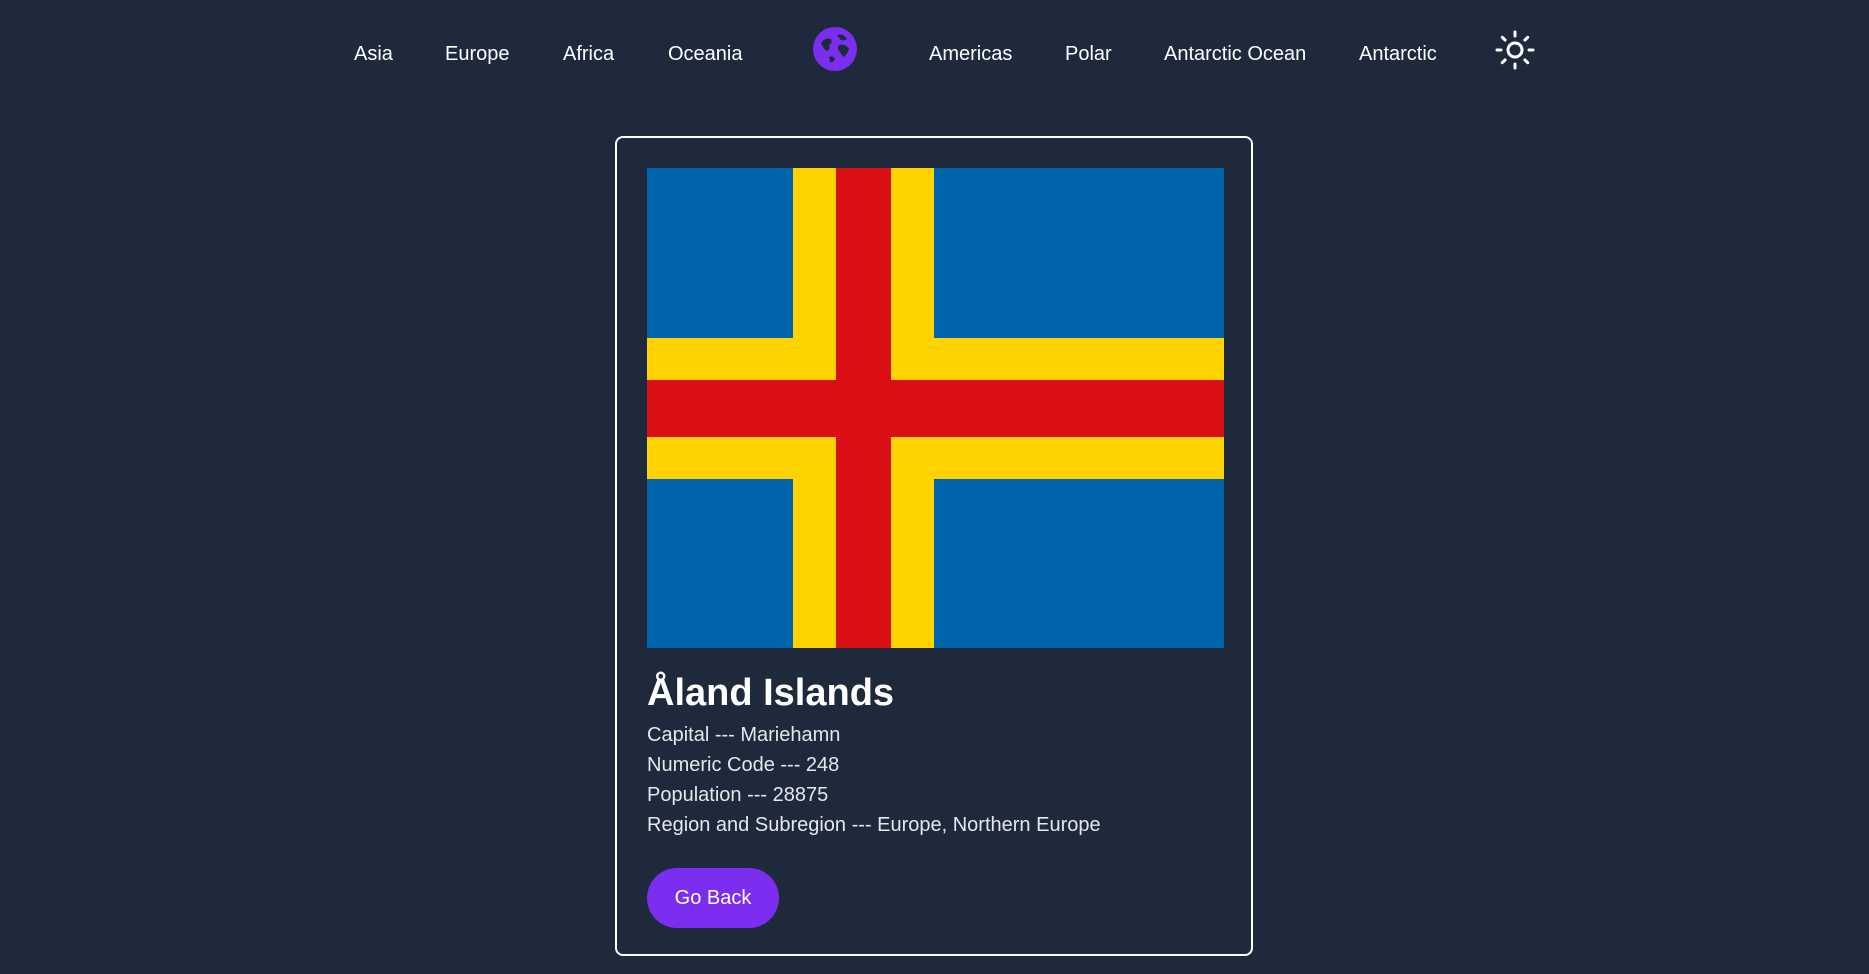 The image size is (1869, 974). Describe the element at coordinates (744, 735) in the screenshot. I see `capital-info: Capital --- Mariehamn` at that location.